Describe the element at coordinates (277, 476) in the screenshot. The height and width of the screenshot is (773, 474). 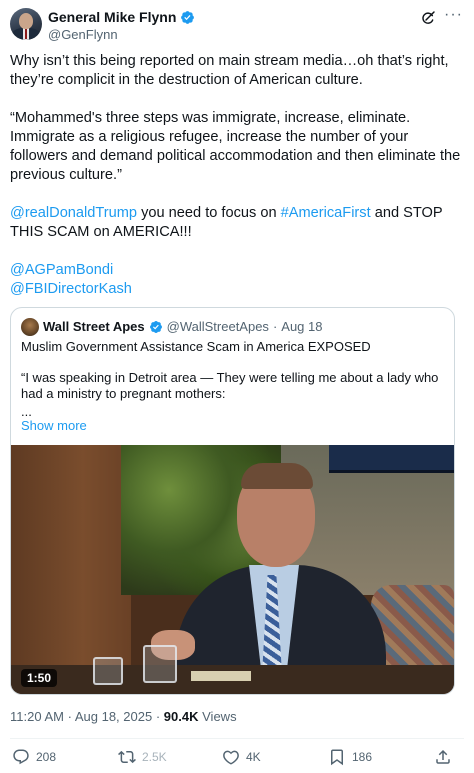
I see `video-person-hair` at that location.